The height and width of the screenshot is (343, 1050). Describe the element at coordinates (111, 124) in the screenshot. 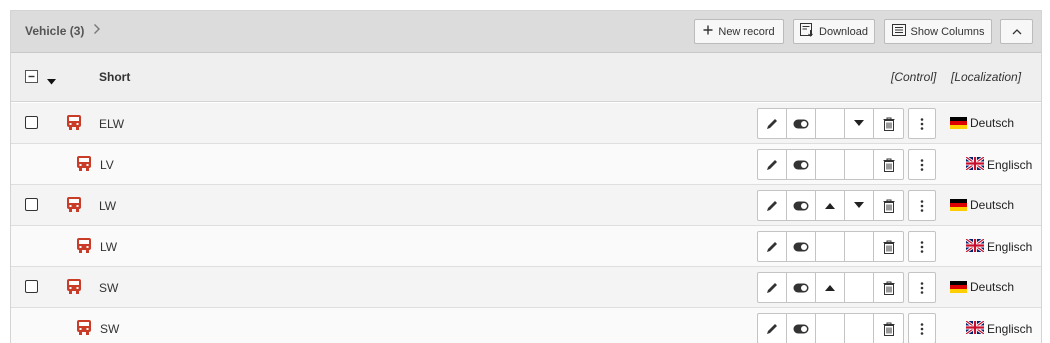

I see `row-short-label: ELW` at that location.